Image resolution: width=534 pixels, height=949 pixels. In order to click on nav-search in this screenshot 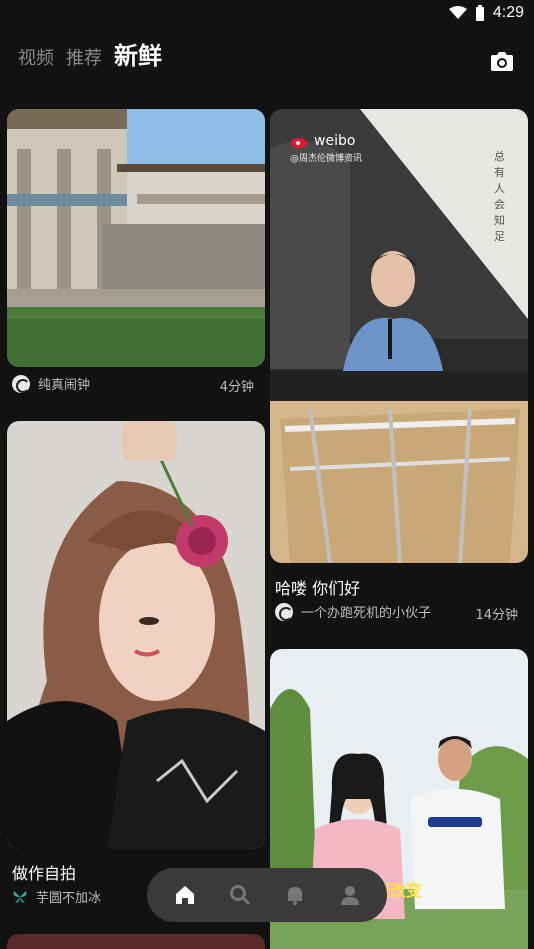, I will do `click(240, 895)`.